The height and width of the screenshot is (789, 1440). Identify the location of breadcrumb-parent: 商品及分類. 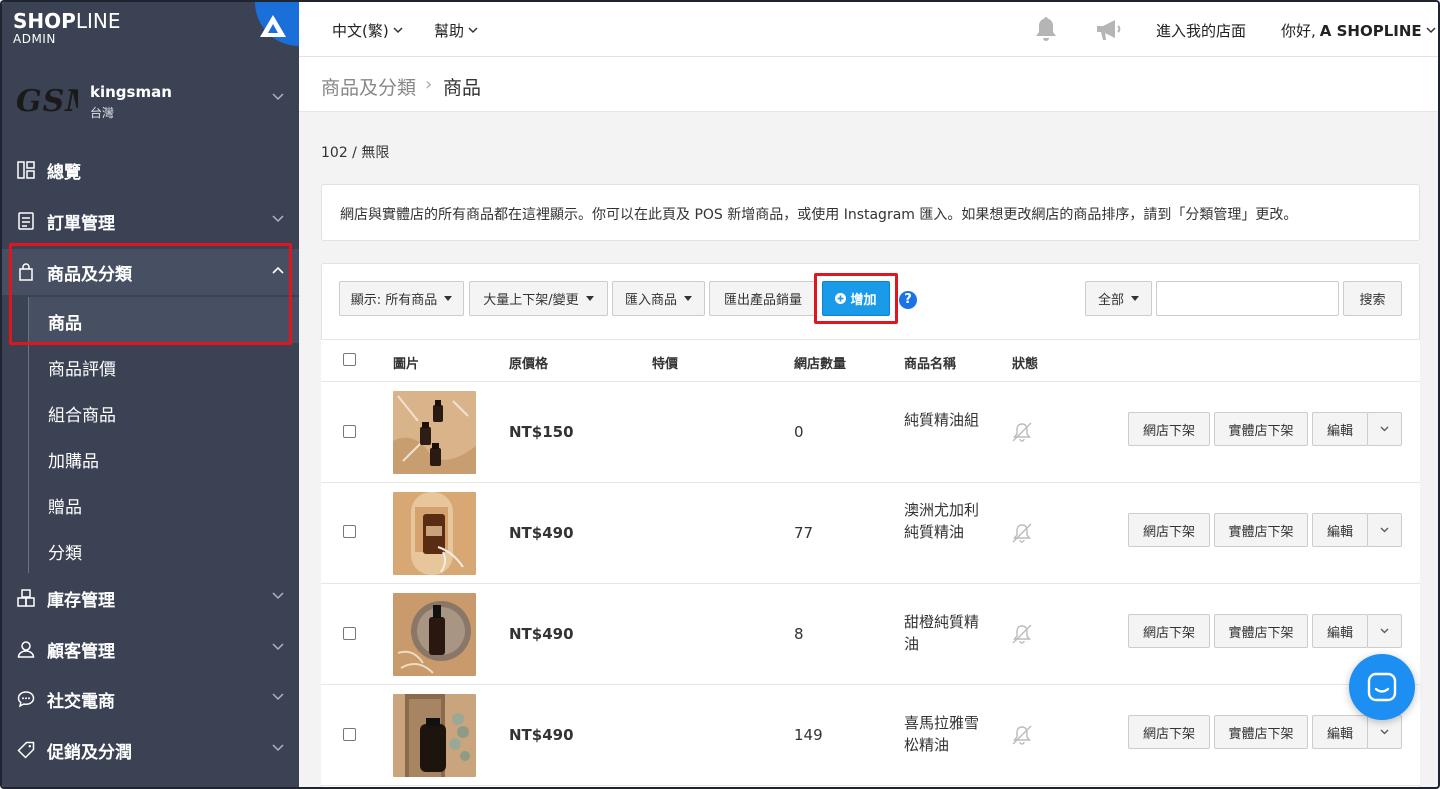
(368, 86).